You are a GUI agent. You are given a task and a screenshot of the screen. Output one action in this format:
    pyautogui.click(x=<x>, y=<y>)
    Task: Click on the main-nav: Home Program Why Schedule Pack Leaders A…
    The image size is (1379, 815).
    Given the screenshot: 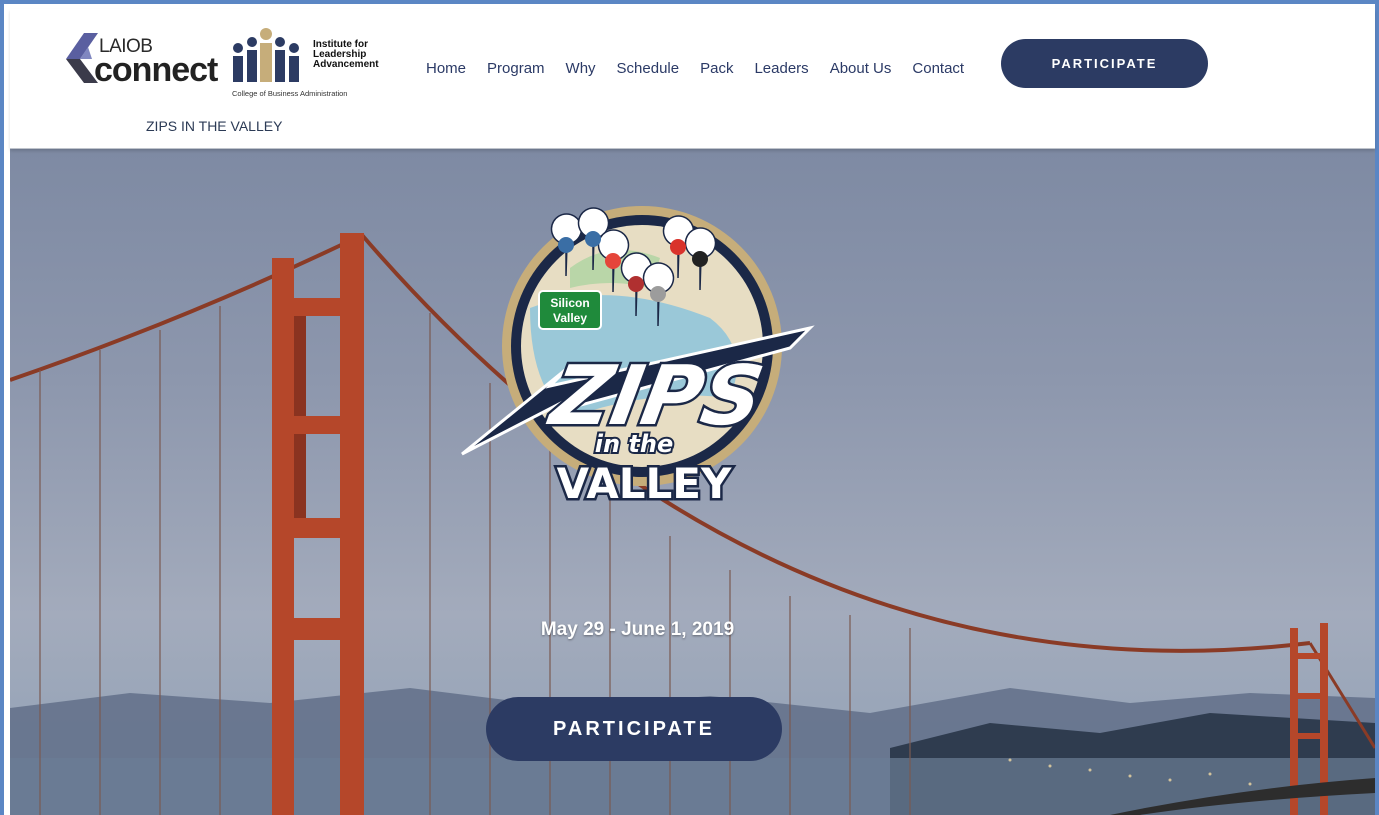 What is the action you would take?
    pyautogui.click(x=705, y=68)
    